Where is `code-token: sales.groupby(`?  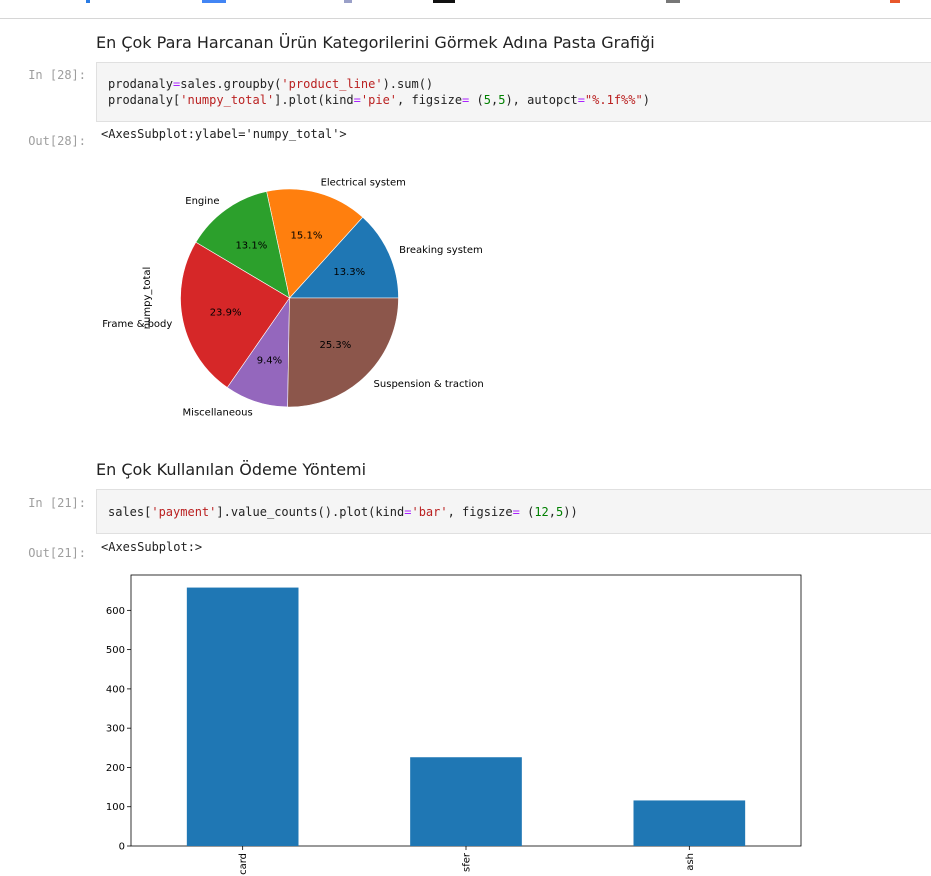
code-token: sales.groupby( is located at coordinates (231, 84).